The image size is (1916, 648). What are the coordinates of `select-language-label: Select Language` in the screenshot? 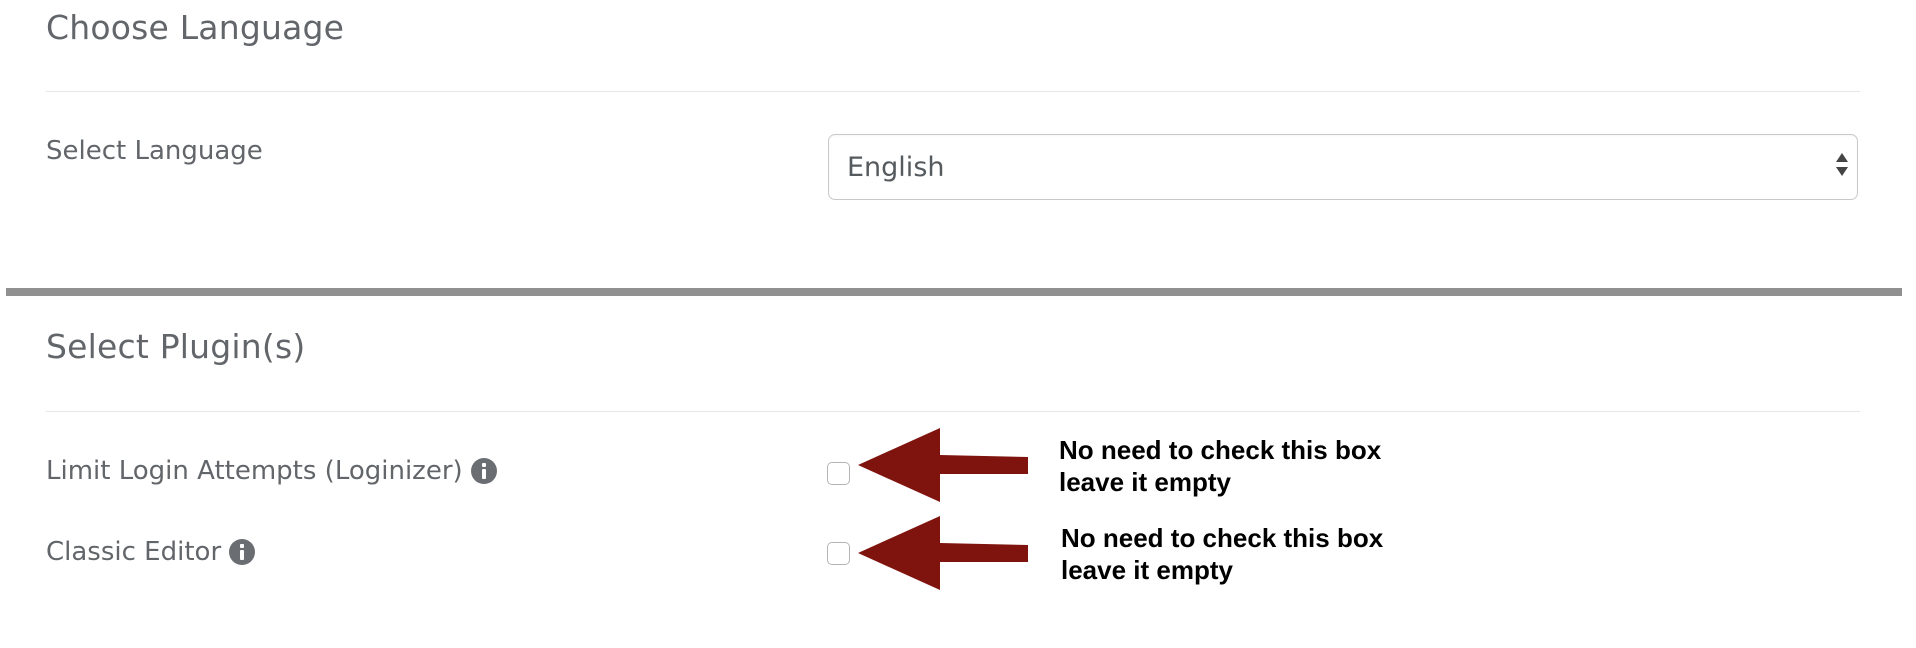 It's located at (154, 151).